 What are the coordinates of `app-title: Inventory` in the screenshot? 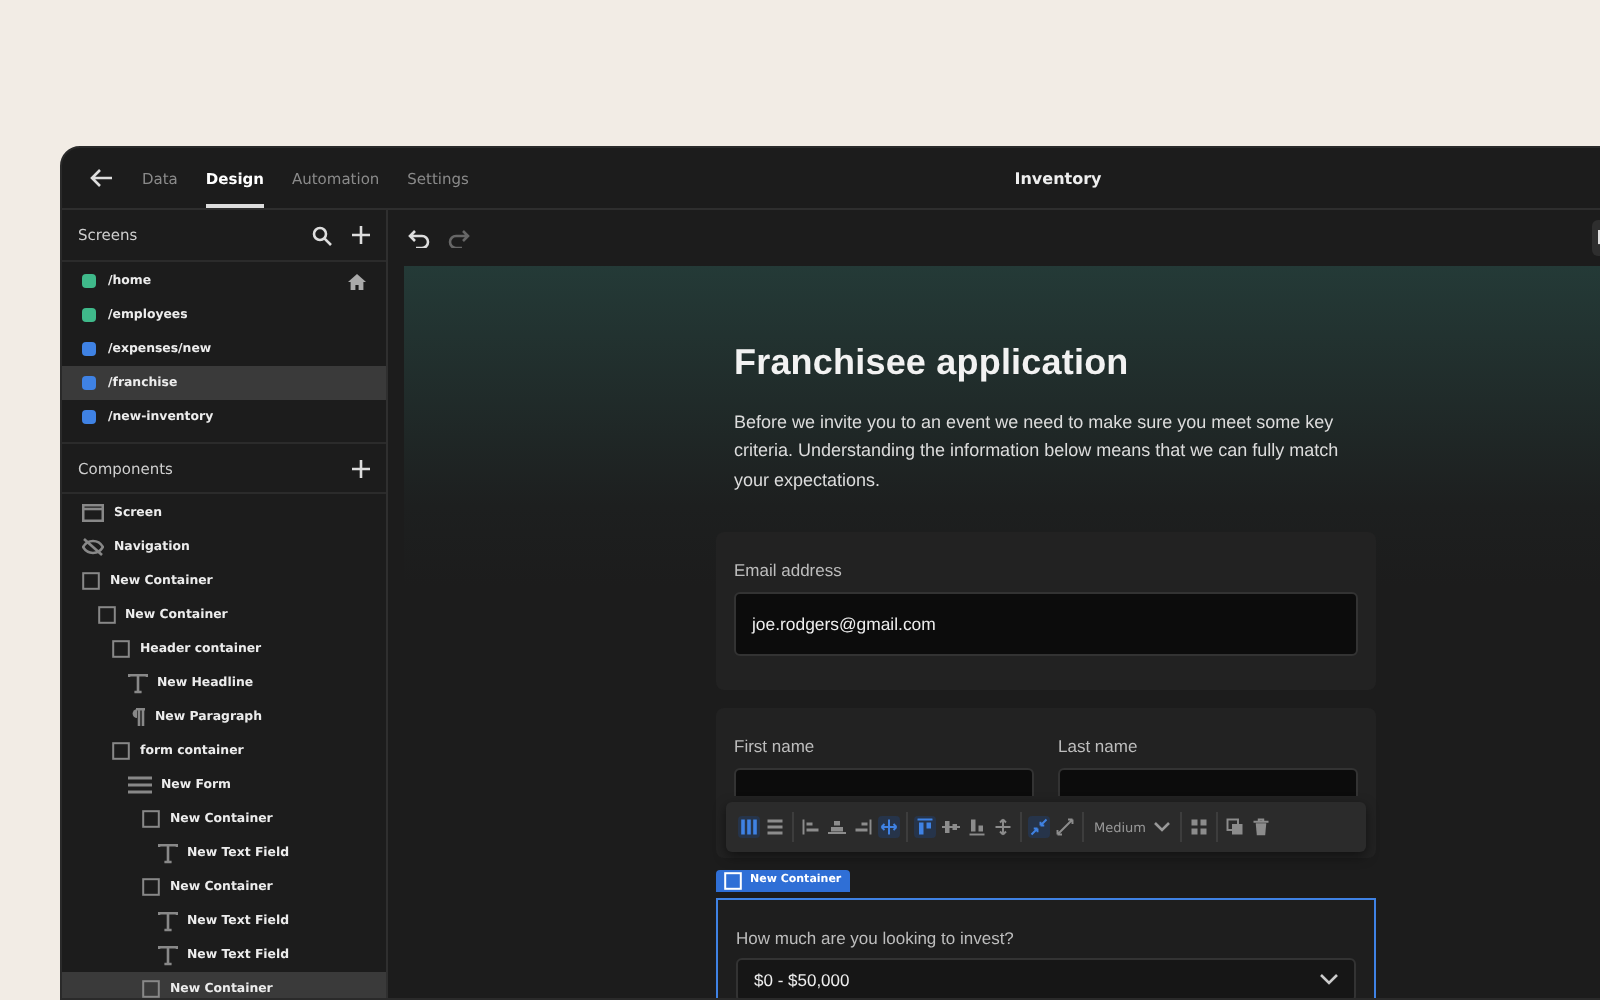 It's located at (1058, 178).